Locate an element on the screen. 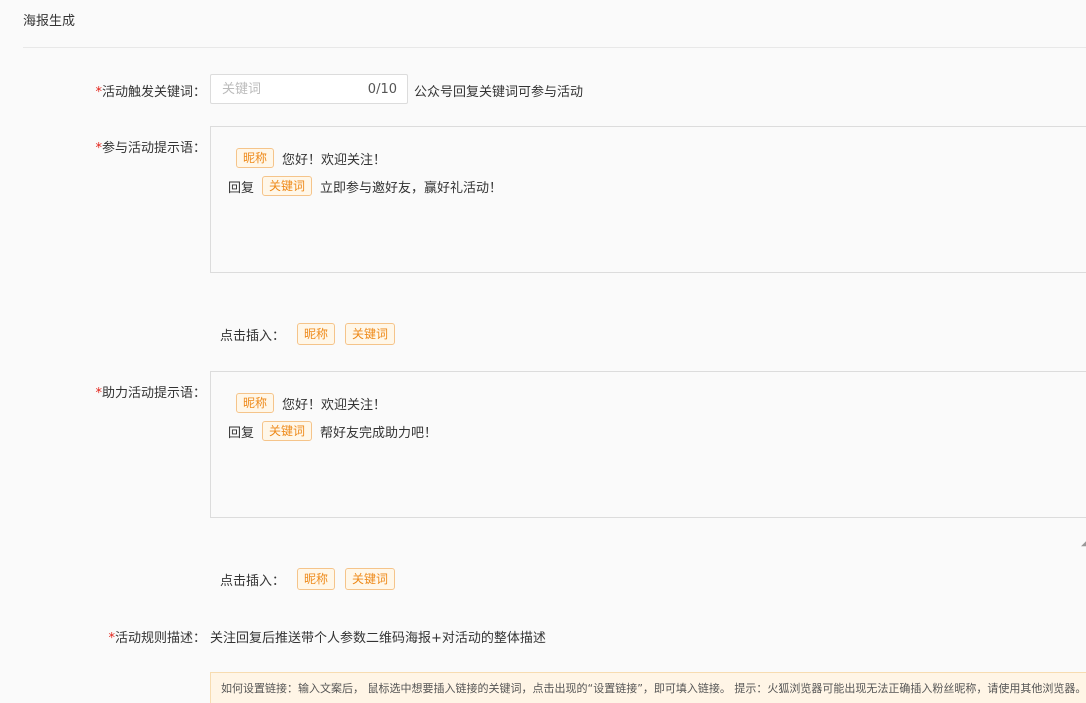 This screenshot has height=703, width=1086. keyword-input is located at coordinates (291, 89).